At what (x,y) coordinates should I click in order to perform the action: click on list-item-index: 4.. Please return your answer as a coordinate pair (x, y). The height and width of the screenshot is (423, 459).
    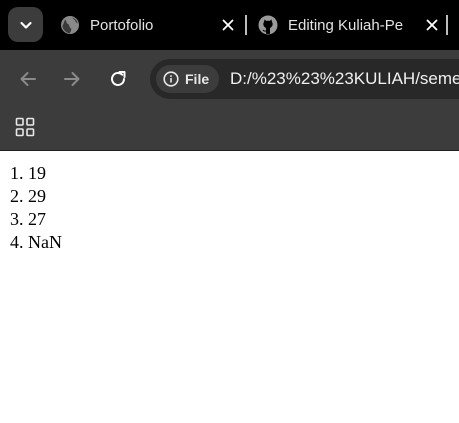
    Looking at the image, I should click on (17, 242).